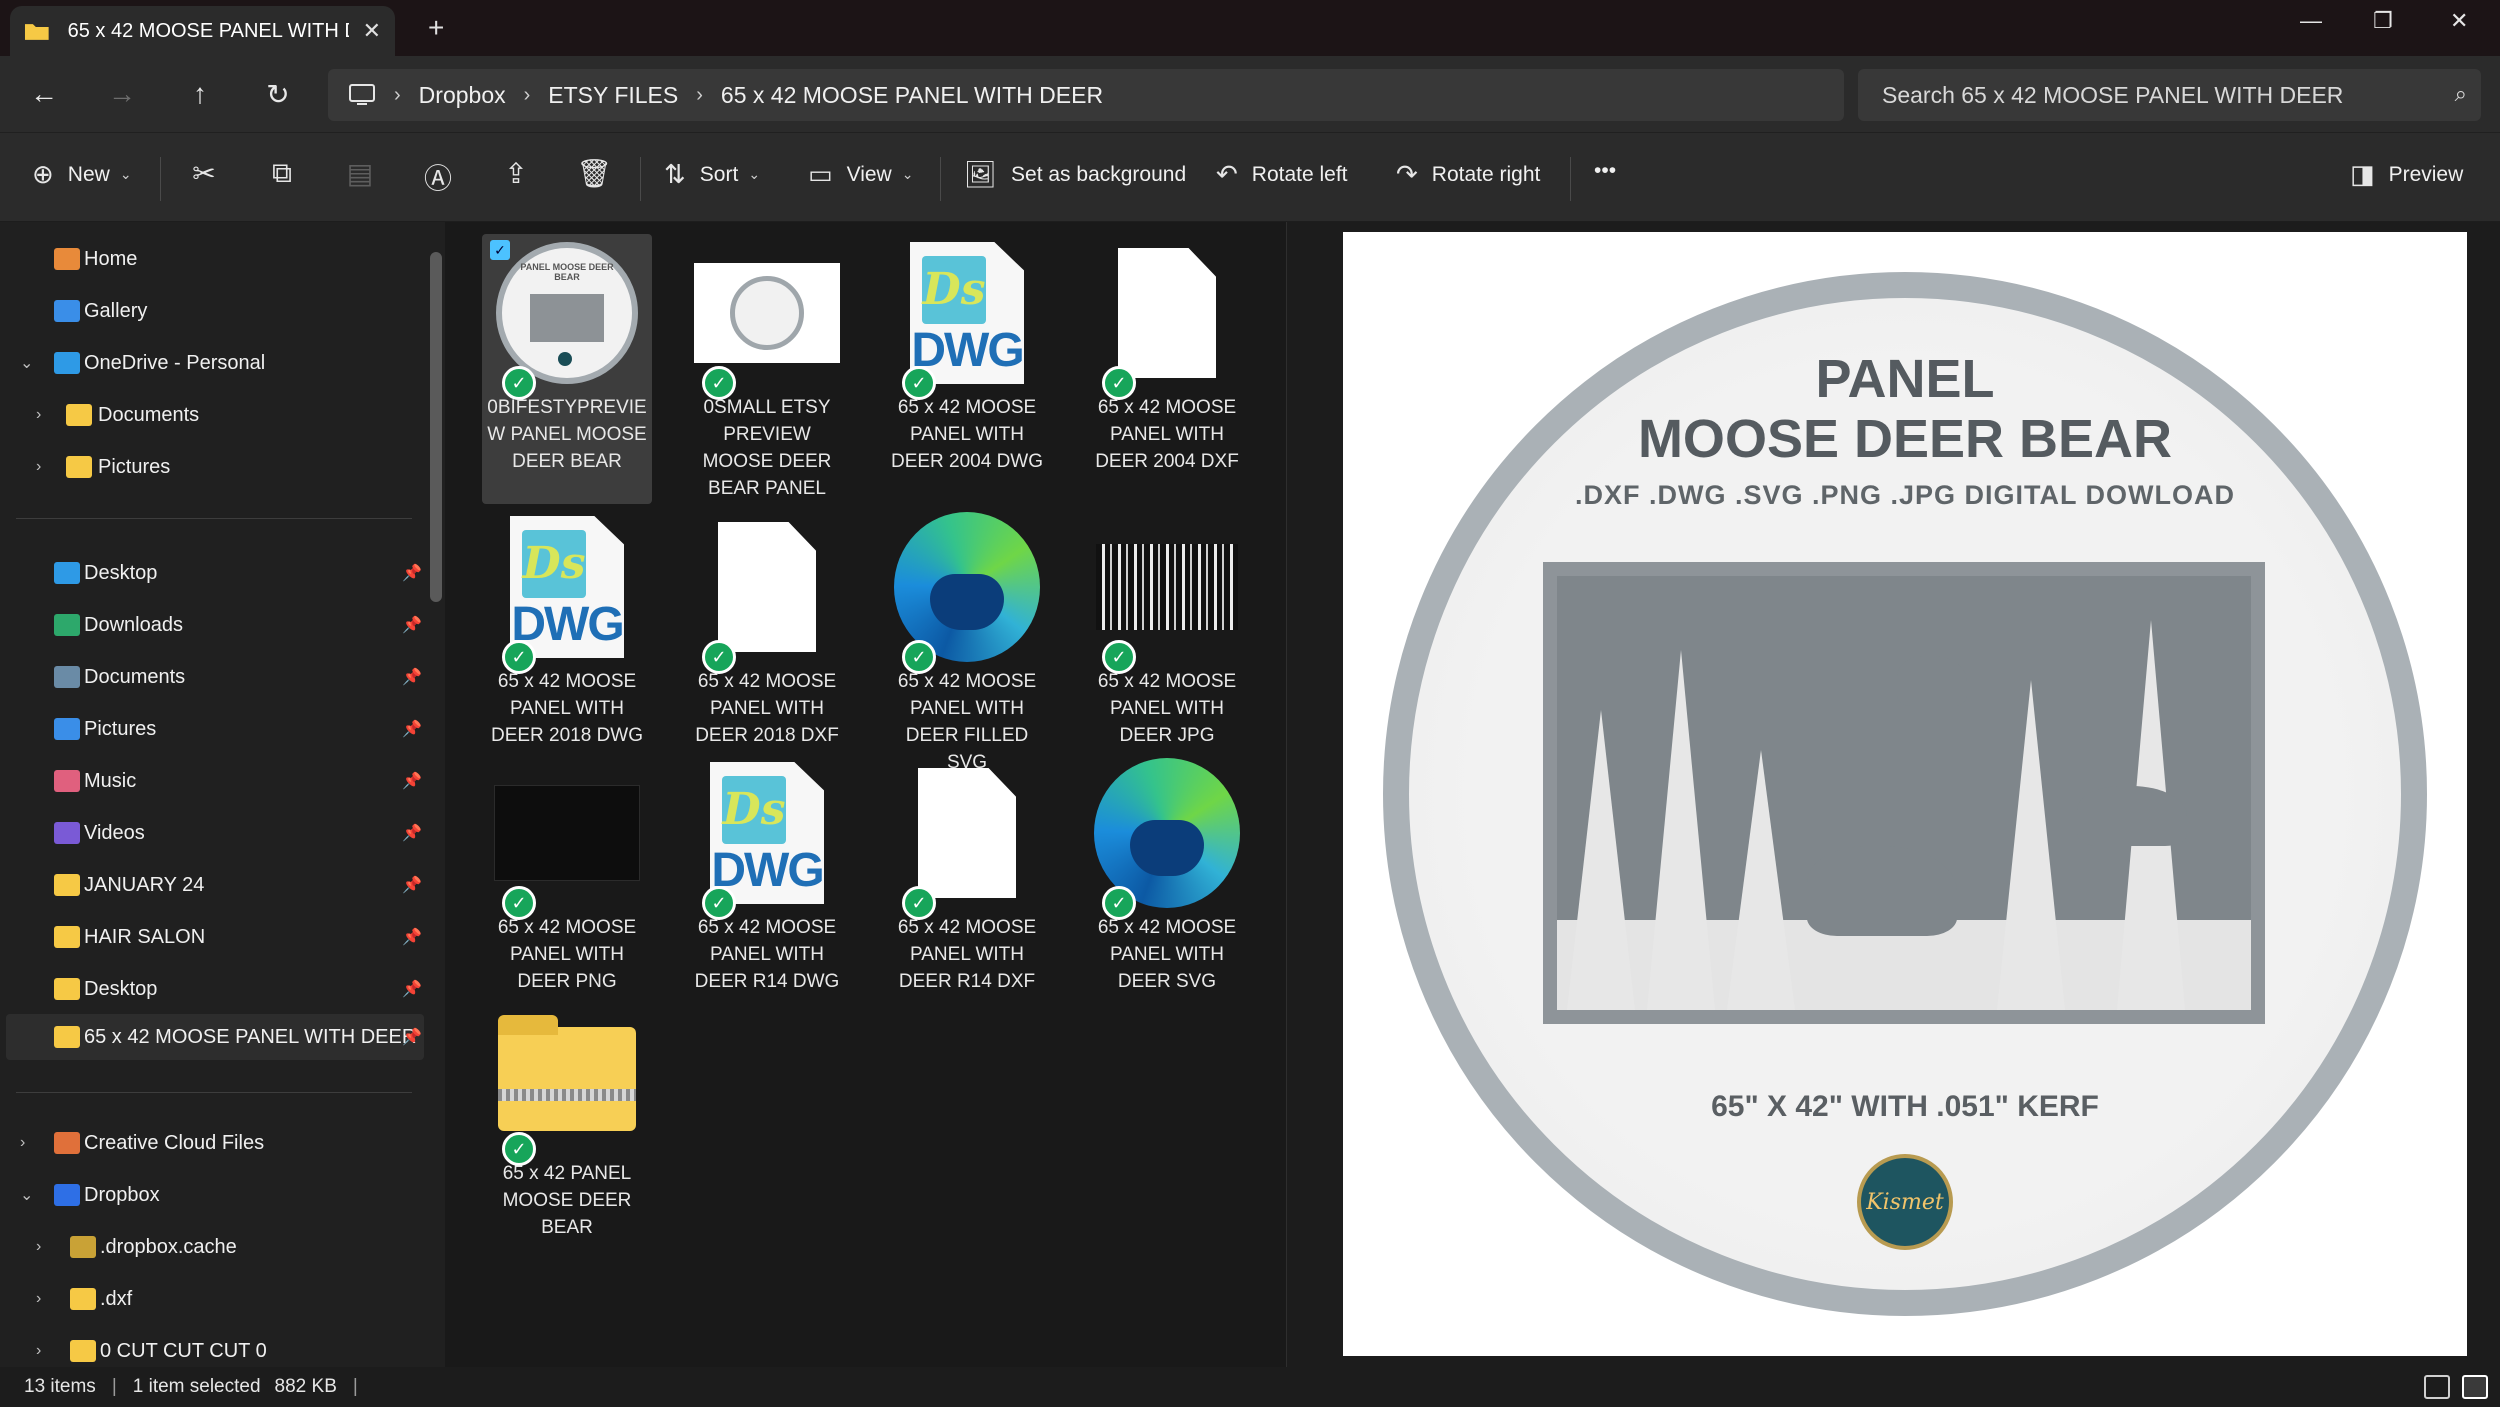 Image resolution: width=2500 pixels, height=1407 pixels. I want to click on rotate-right-button: ↷ Rotate right, so click(1468, 174).